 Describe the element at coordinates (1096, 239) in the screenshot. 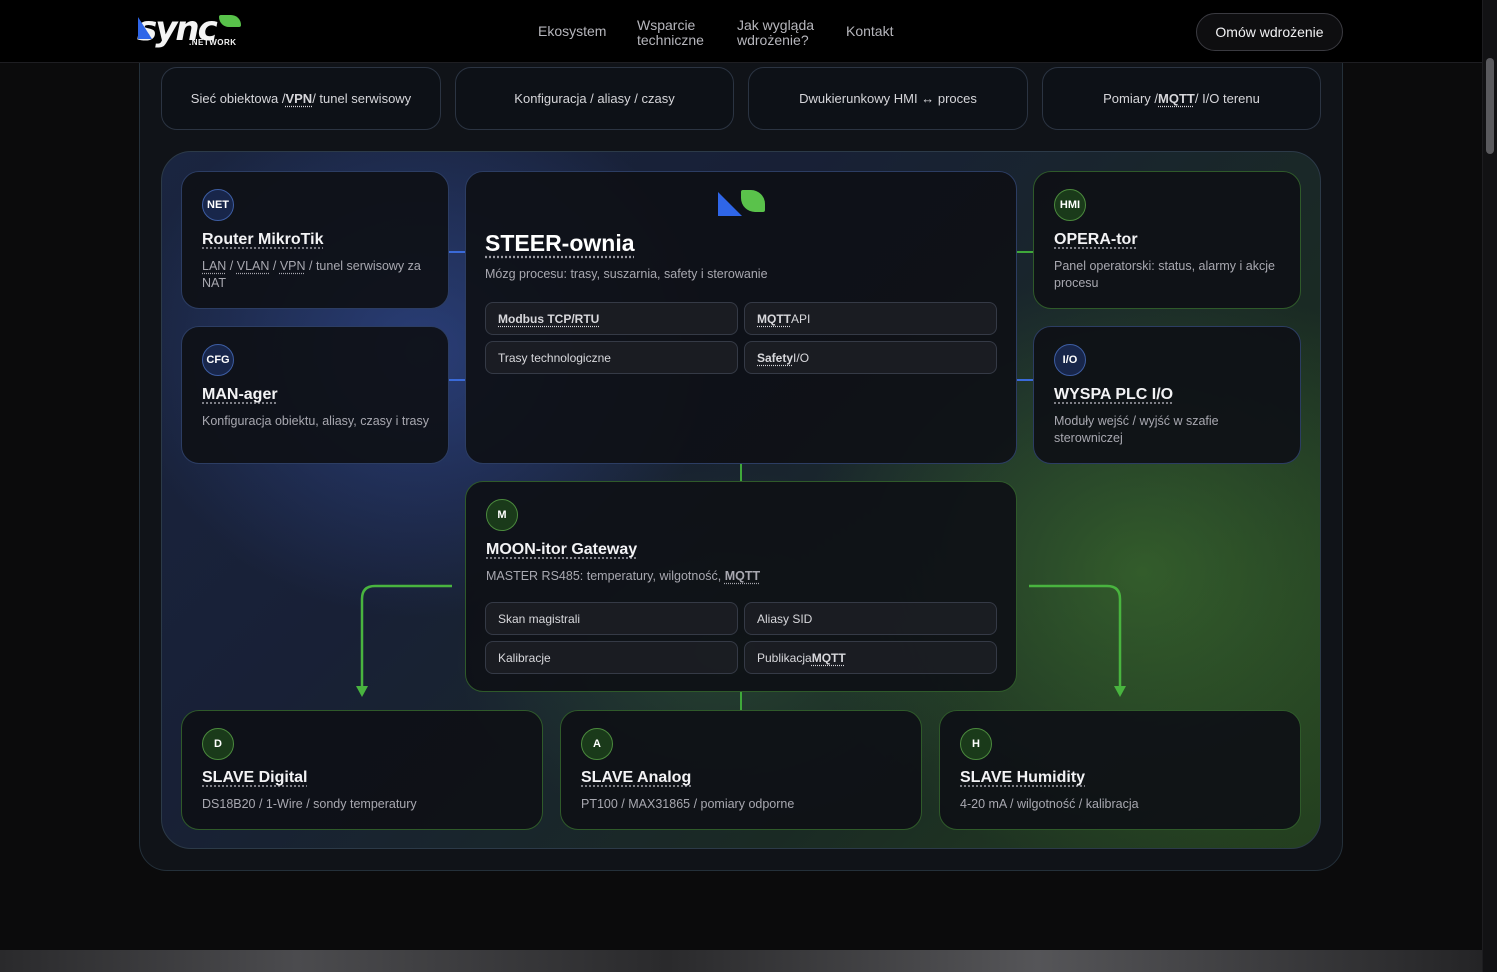

I see `opera-title: OPERA-tor` at that location.